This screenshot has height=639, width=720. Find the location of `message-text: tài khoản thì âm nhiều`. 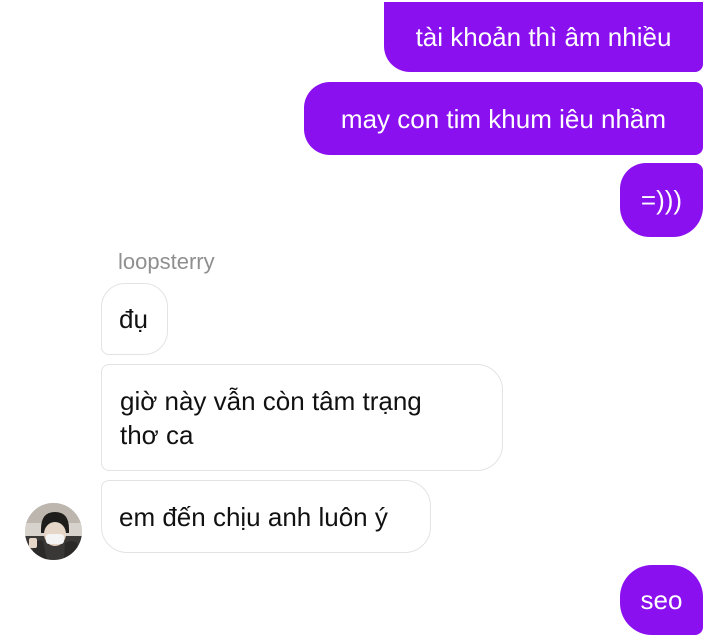

message-text: tài khoản thì âm nhiều is located at coordinates (543, 37).